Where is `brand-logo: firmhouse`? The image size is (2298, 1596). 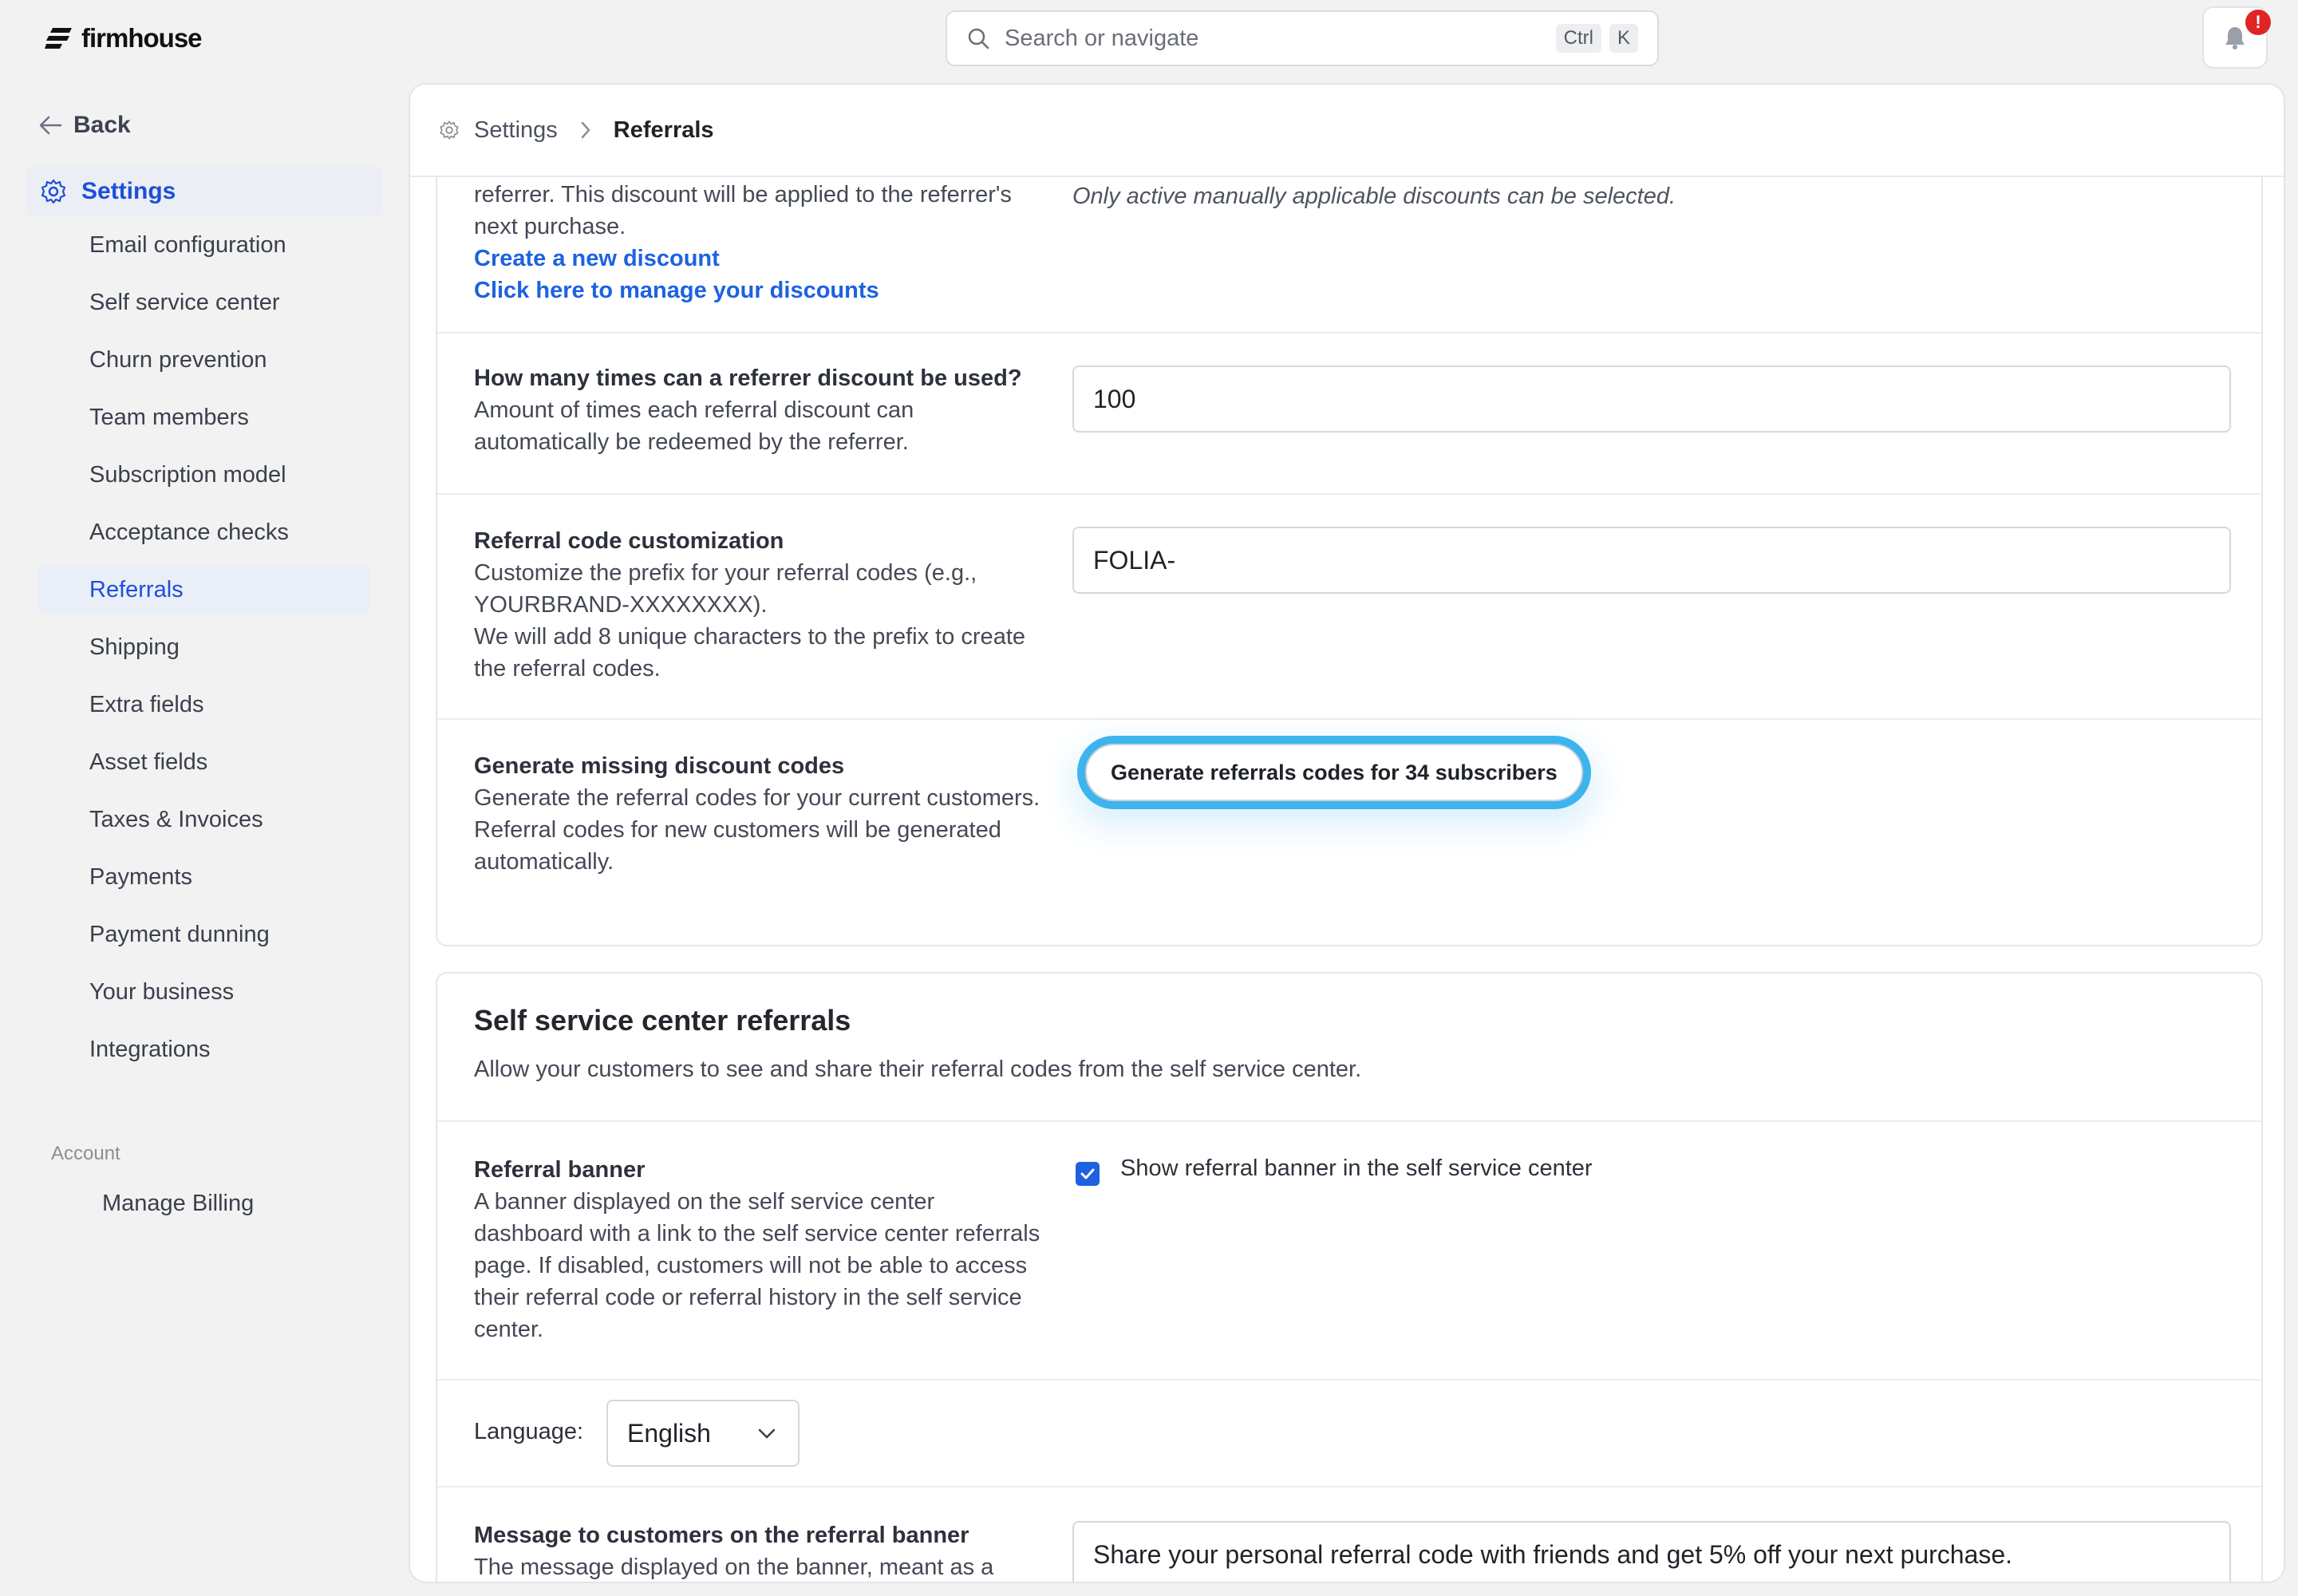 brand-logo: firmhouse is located at coordinates (124, 38).